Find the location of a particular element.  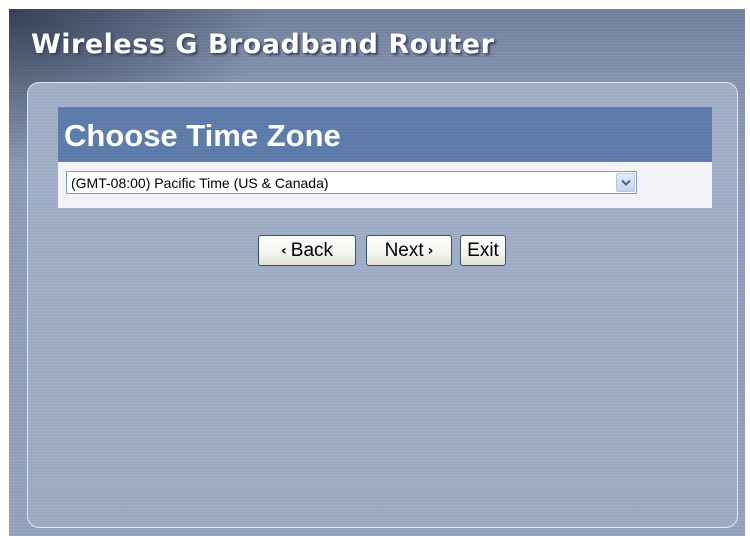

exit-button: Exit is located at coordinates (483, 250).